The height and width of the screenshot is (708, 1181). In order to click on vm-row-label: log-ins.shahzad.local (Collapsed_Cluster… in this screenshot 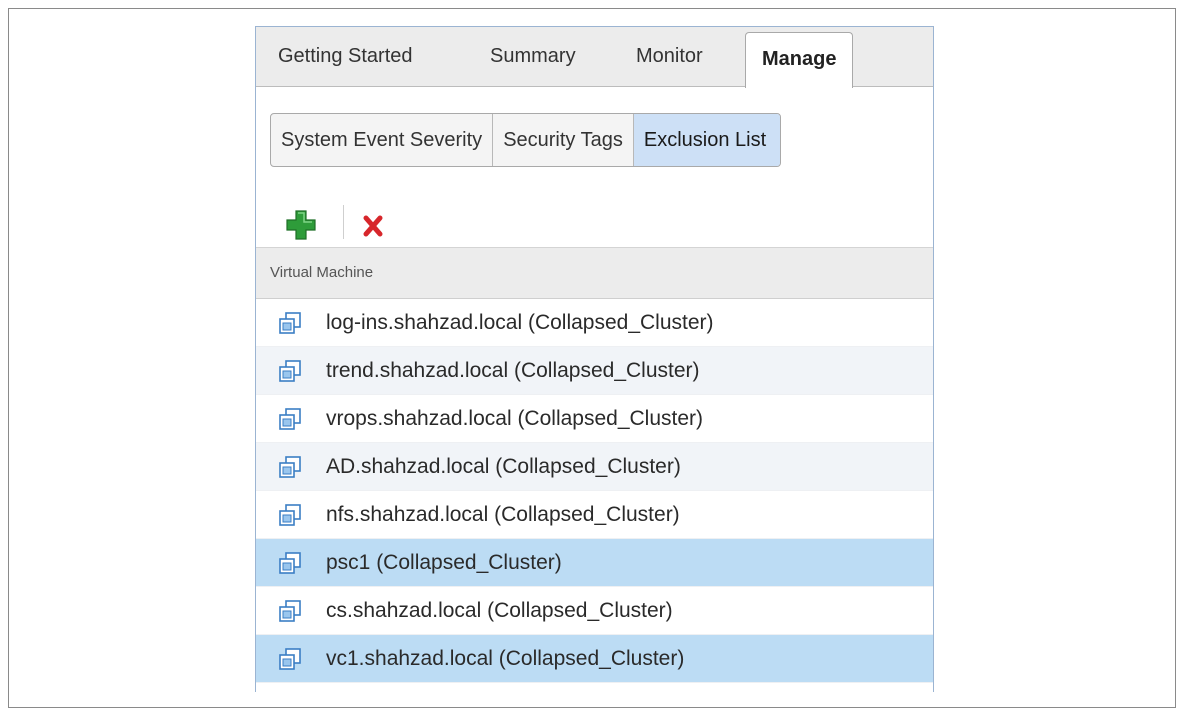, I will do `click(520, 322)`.